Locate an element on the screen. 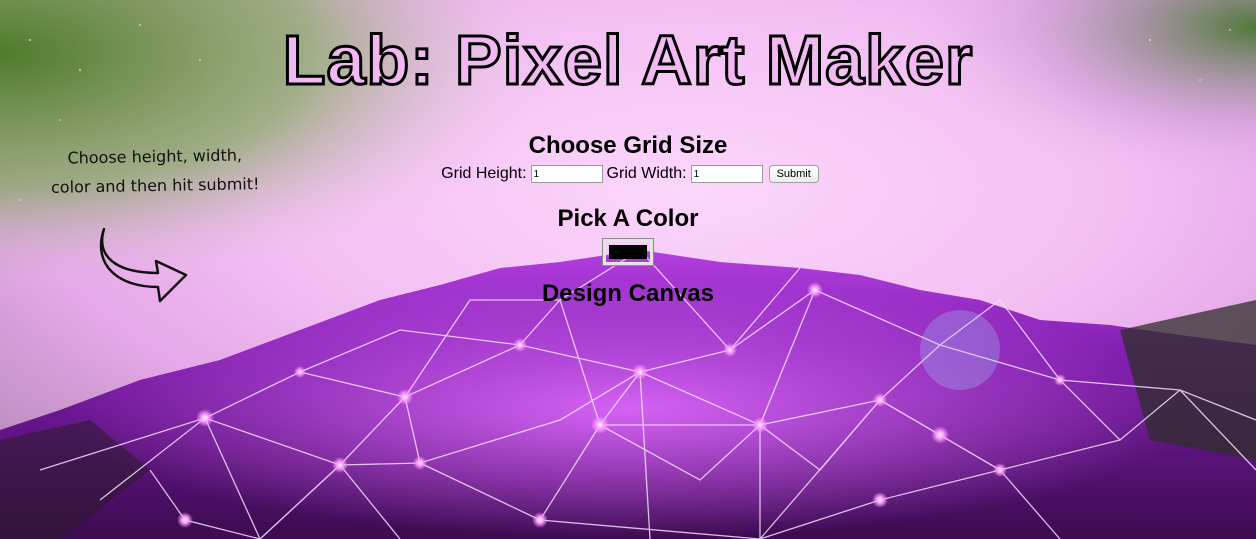 Image resolution: width=1256 pixels, height=539 pixels. page-title-text: Lab: Pixel Art Maker is located at coordinates (627, 60).